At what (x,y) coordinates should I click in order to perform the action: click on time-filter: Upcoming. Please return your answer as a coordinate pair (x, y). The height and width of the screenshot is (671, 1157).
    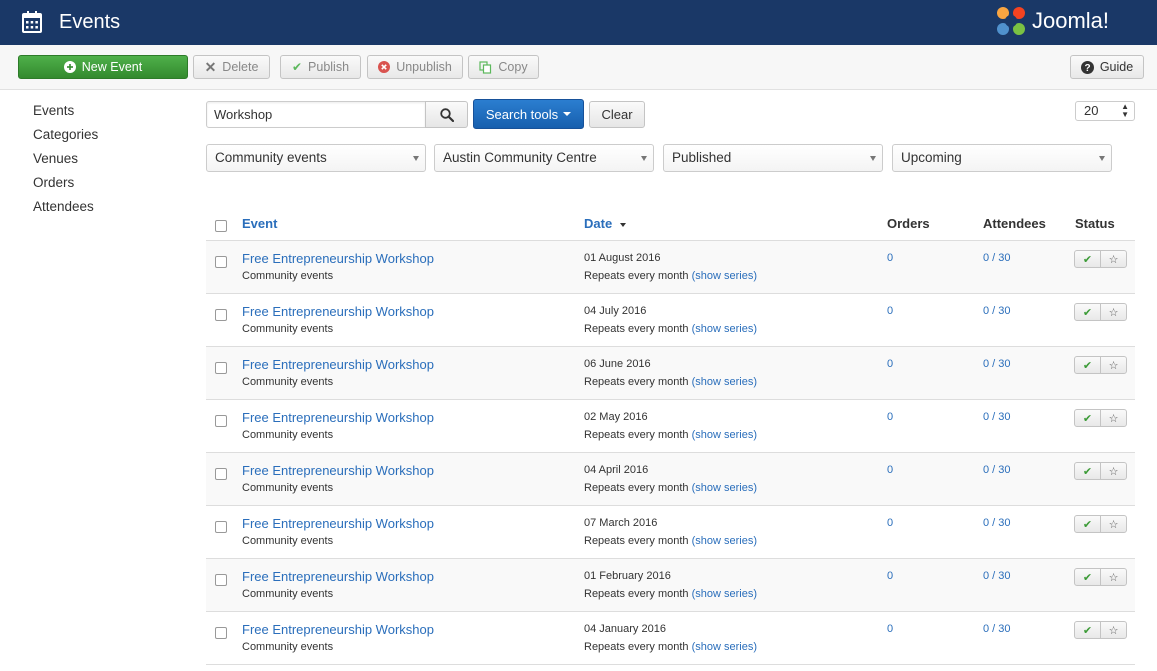
    Looking at the image, I should click on (1002, 158).